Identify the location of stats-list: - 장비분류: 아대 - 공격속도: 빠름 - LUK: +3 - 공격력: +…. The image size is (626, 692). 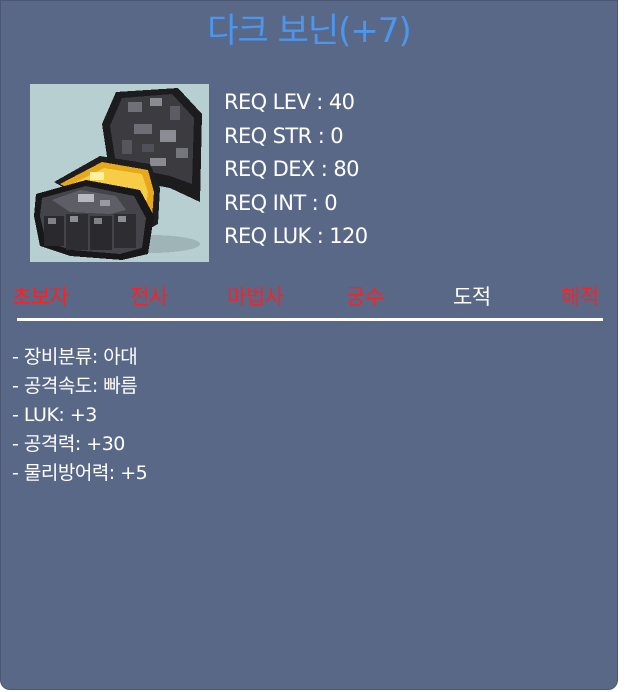
(80, 415).